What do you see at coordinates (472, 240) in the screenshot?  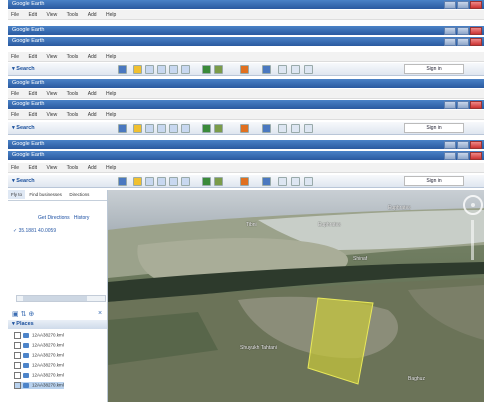 I see `zoom-slider` at bounding box center [472, 240].